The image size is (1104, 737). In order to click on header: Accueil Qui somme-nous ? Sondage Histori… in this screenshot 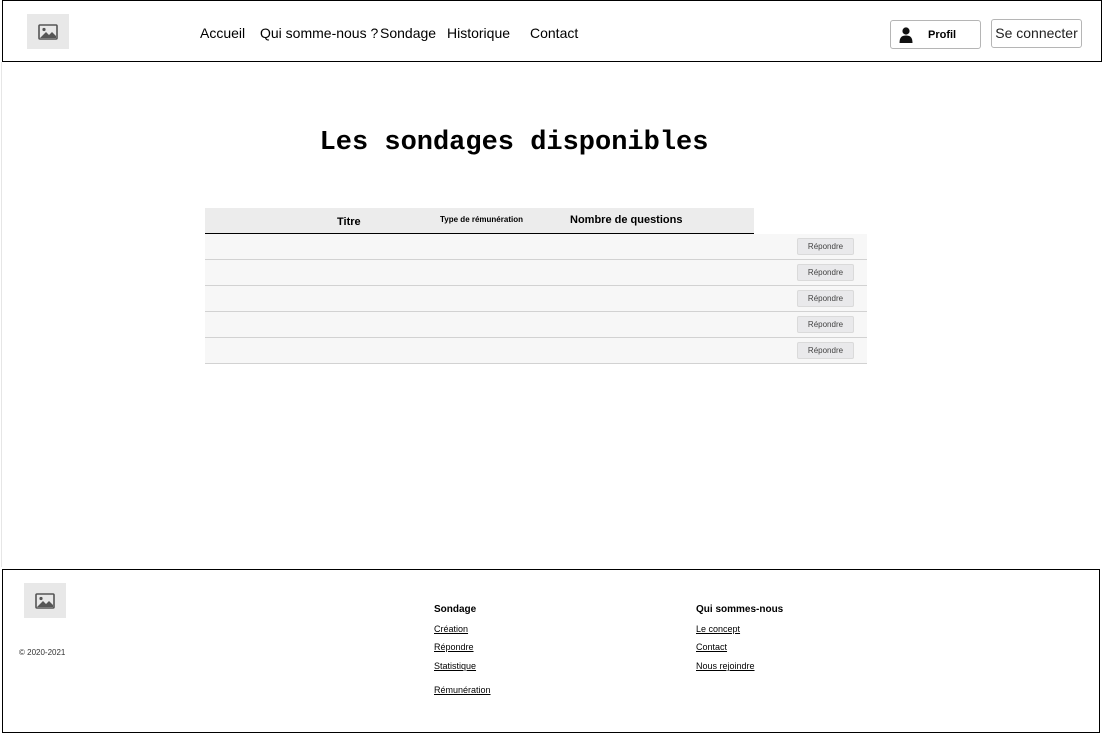, I will do `click(552, 31)`.